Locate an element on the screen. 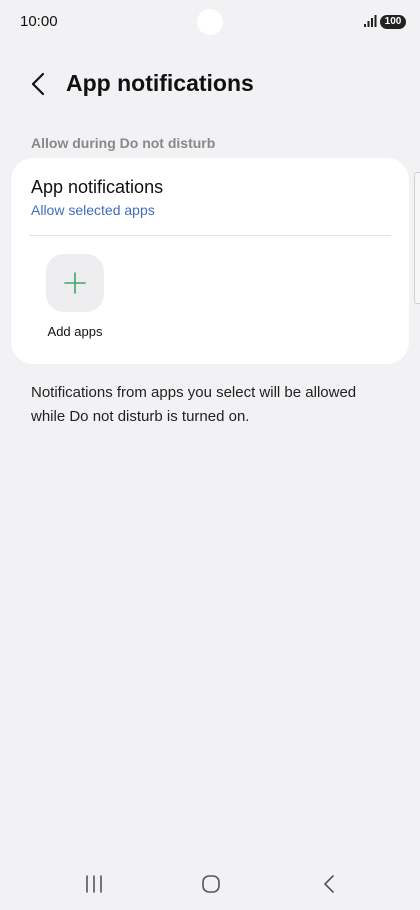  recent-apps-icon is located at coordinates (94, 884).